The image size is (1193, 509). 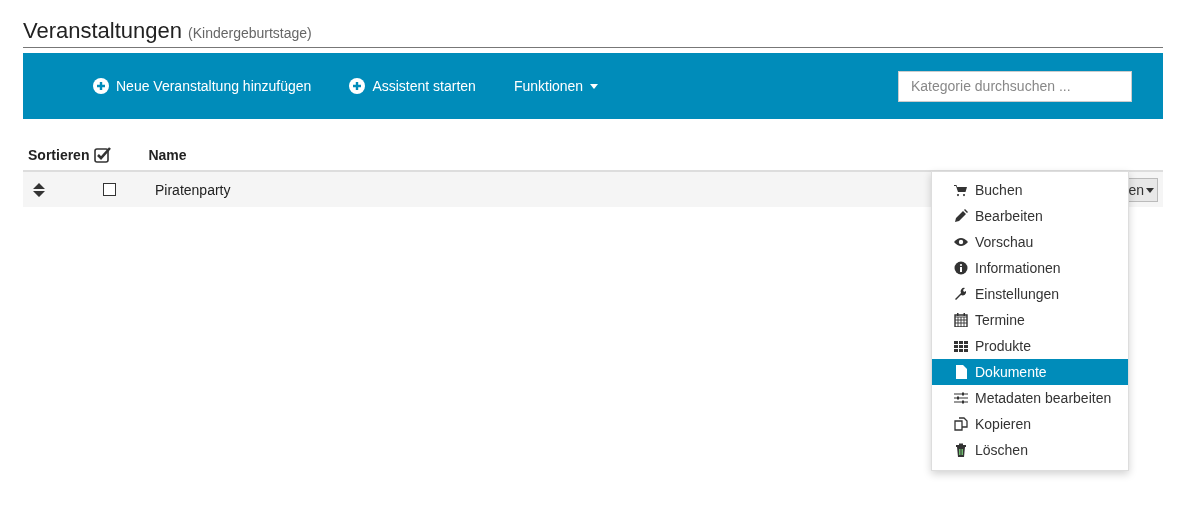 I want to click on toolbar-button: Neue Veranstaltung hinzufügen, so click(x=202, y=86).